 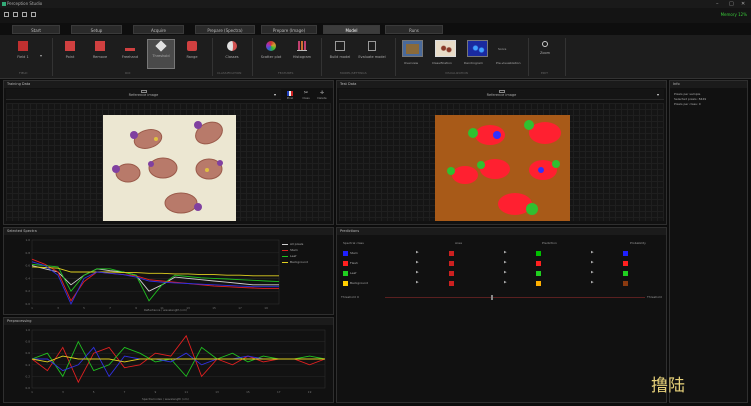 What do you see at coordinates (36, 29) in the screenshot?
I see `tab-start: Start` at bounding box center [36, 29].